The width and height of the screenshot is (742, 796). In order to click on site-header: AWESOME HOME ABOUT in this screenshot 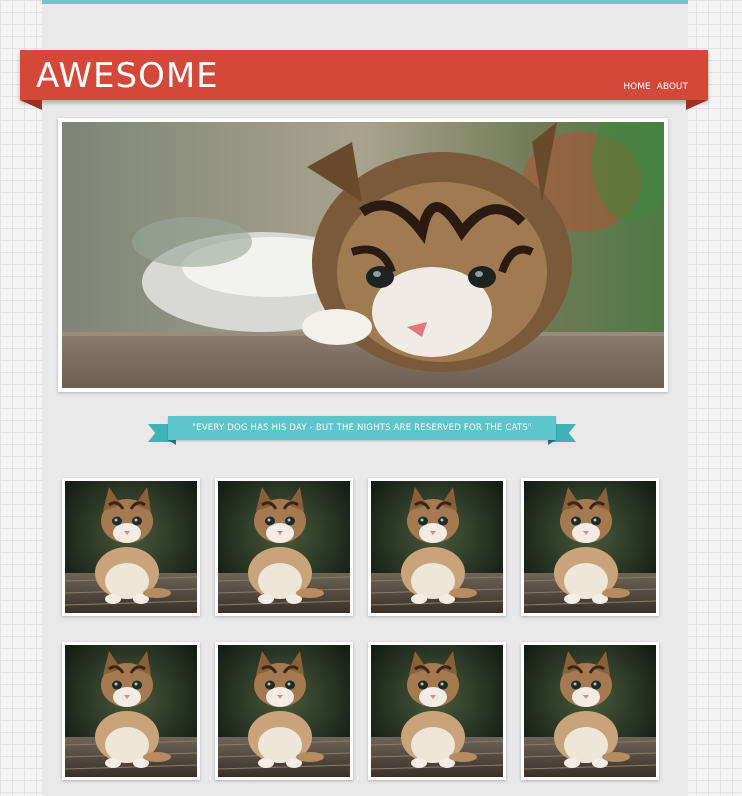, I will do `click(364, 75)`.